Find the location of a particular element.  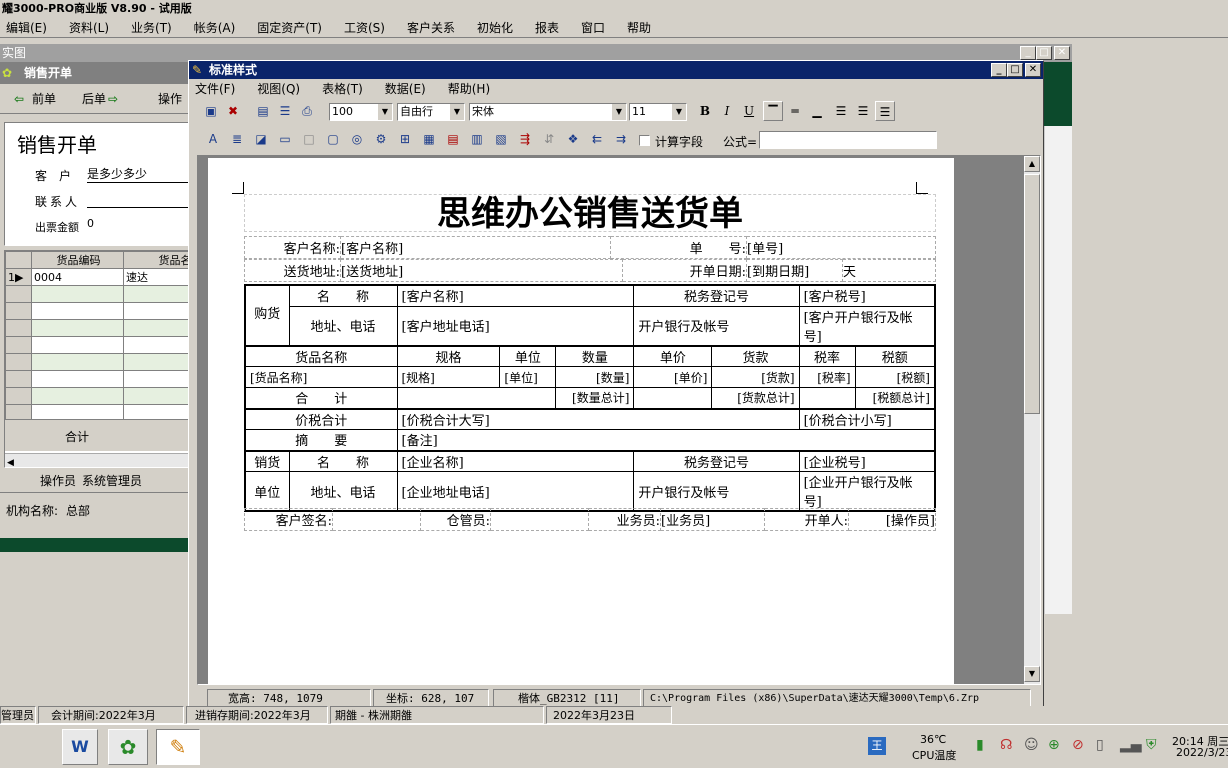

h-number-field: [单号] is located at coordinates (841, 247).